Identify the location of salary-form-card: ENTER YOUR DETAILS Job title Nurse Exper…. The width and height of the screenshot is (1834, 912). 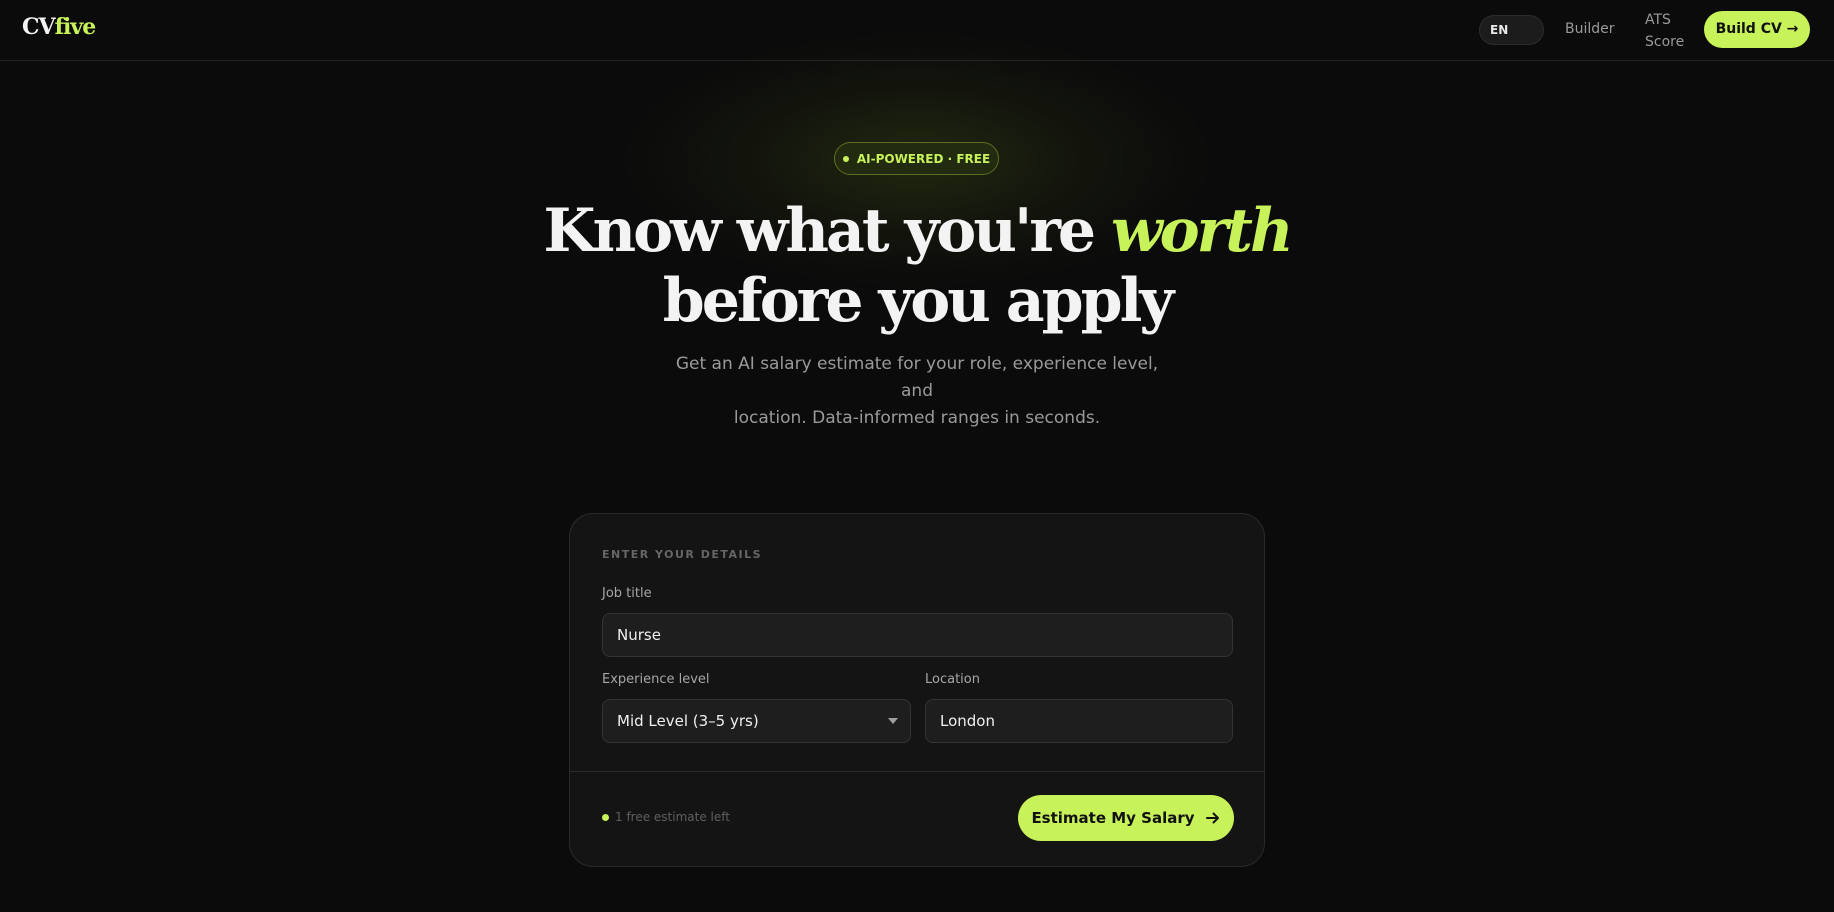
(917, 690).